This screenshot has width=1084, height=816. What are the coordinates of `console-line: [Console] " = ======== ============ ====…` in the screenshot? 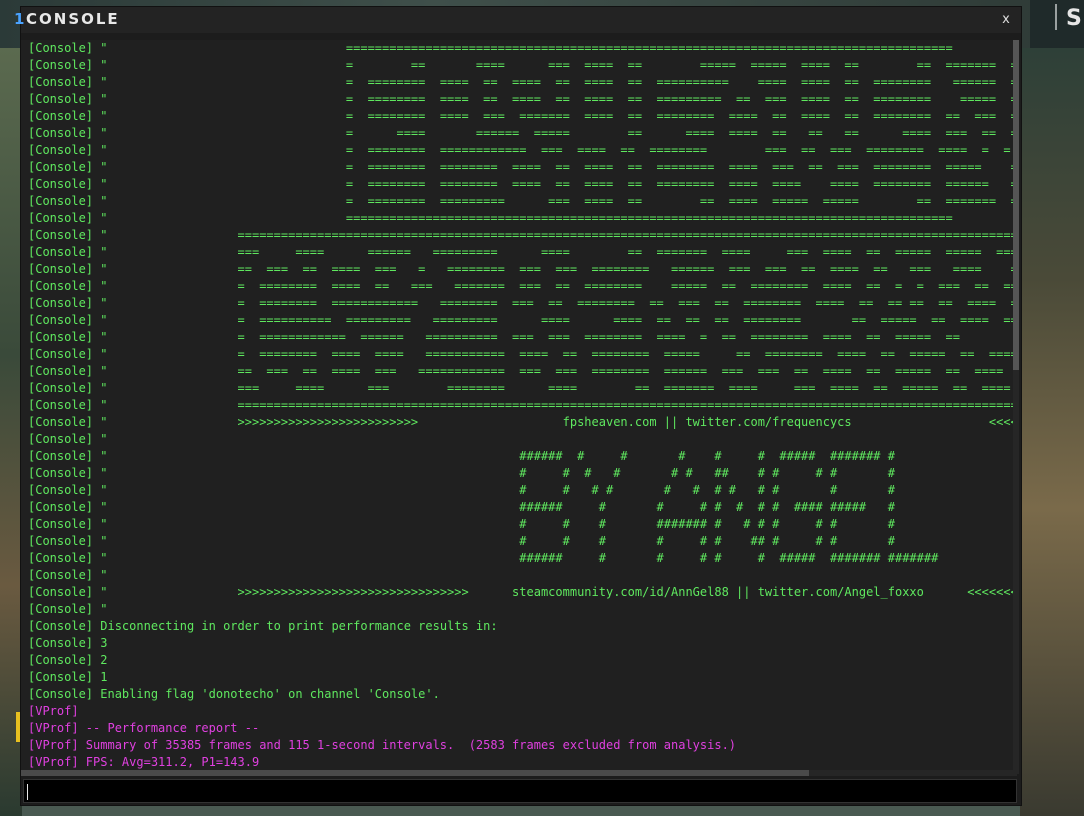 It's located at (522, 303).